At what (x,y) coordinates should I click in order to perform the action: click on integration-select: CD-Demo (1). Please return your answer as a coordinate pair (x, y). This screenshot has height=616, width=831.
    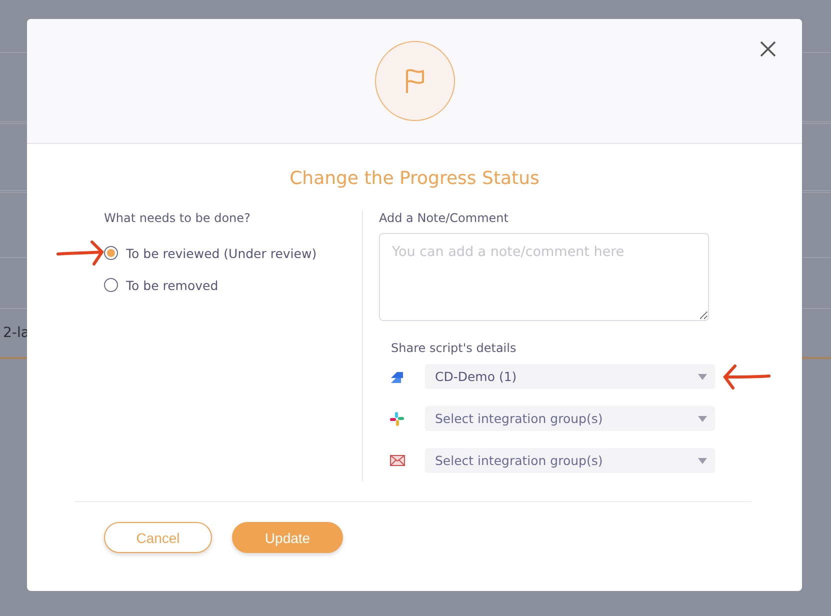
    Looking at the image, I should click on (570, 376).